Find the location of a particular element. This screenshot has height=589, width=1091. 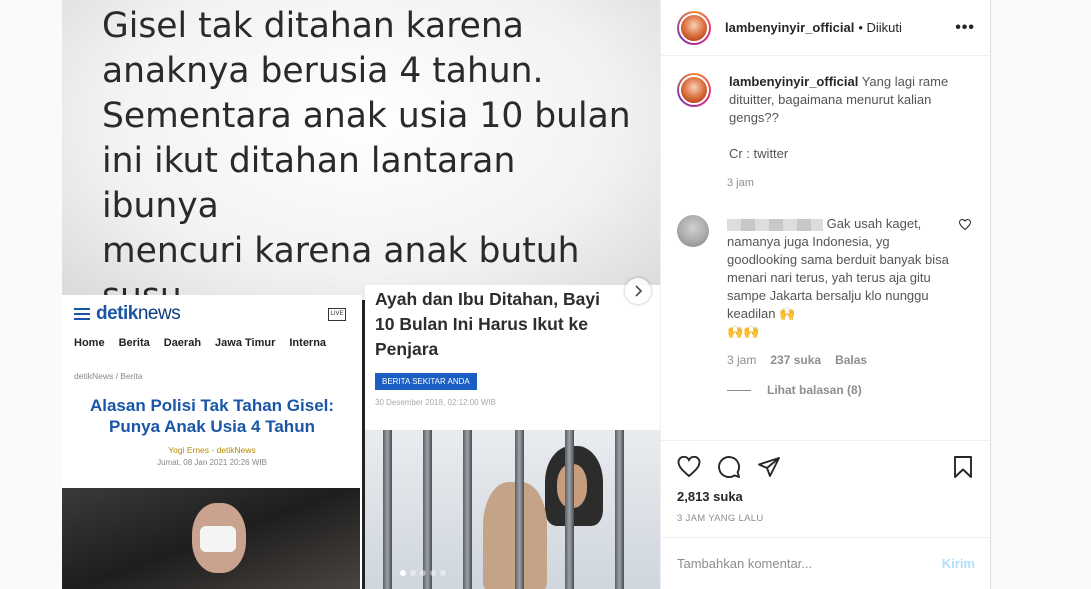

right-news-badge: BERITA SEKITAR ANDA is located at coordinates (426, 381).